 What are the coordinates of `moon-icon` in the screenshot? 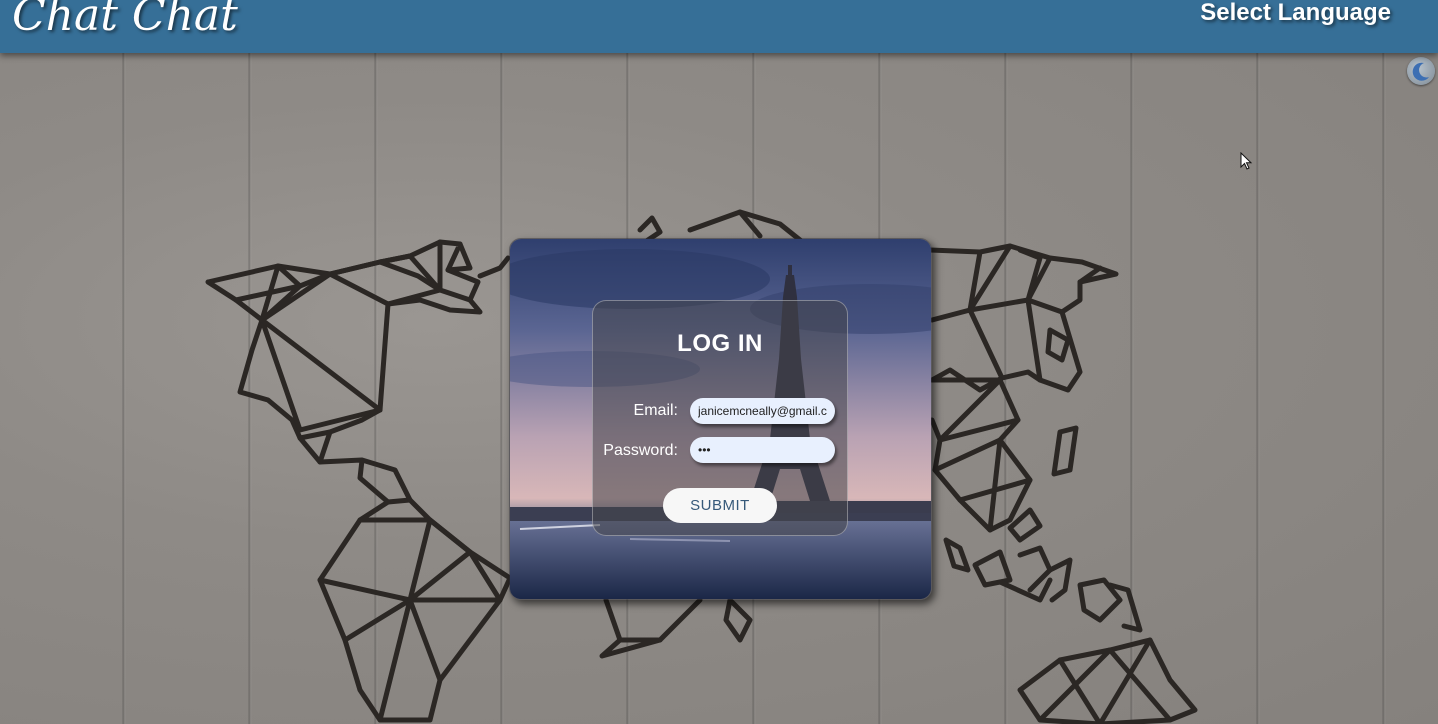 It's located at (1420, 71).